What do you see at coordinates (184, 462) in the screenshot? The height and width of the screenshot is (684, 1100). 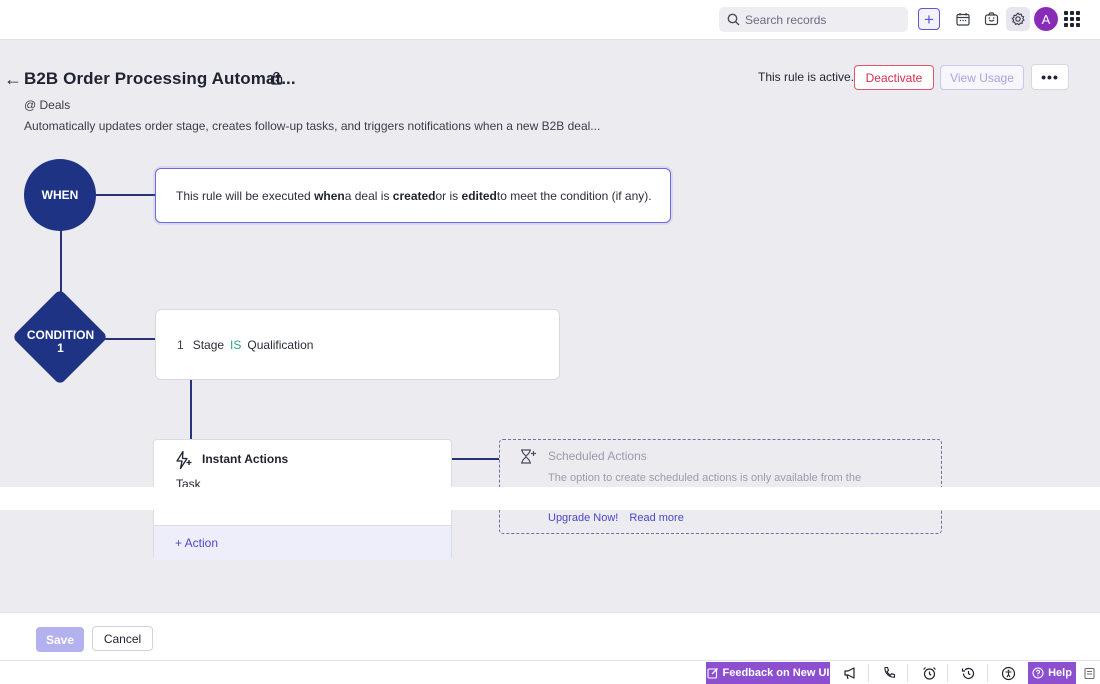 I see `lightning-icon` at bounding box center [184, 462].